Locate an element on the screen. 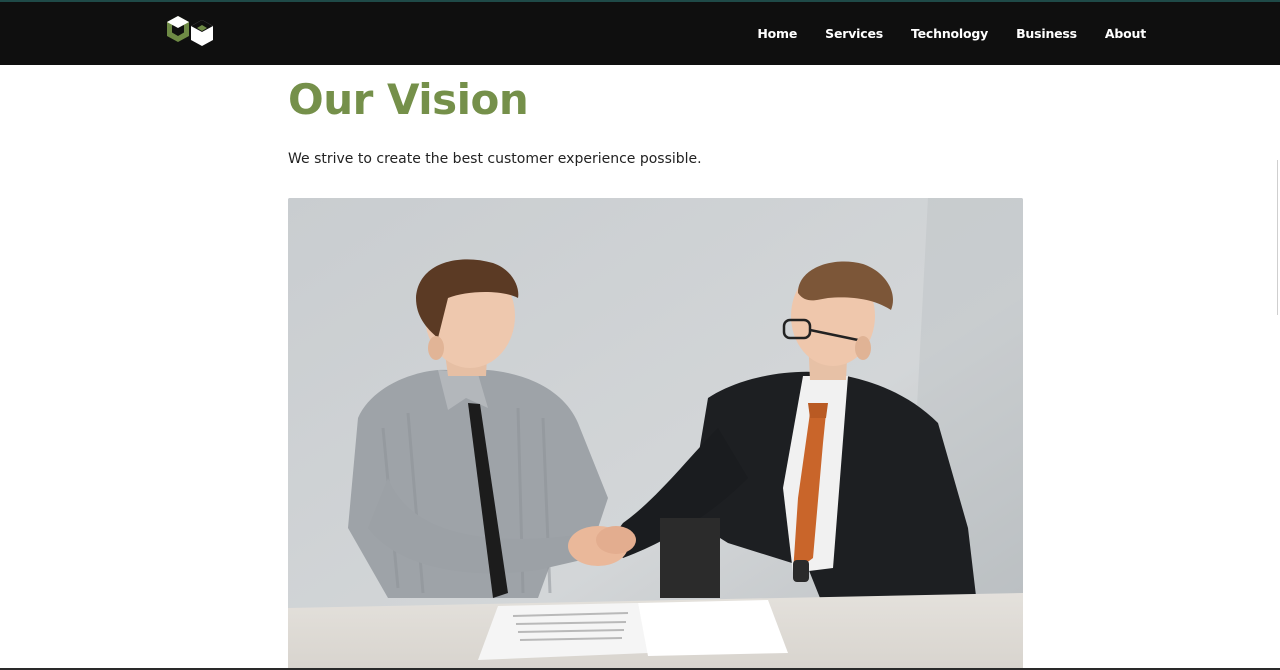  nav-services-link: Services is located at coordinates (854, 33).